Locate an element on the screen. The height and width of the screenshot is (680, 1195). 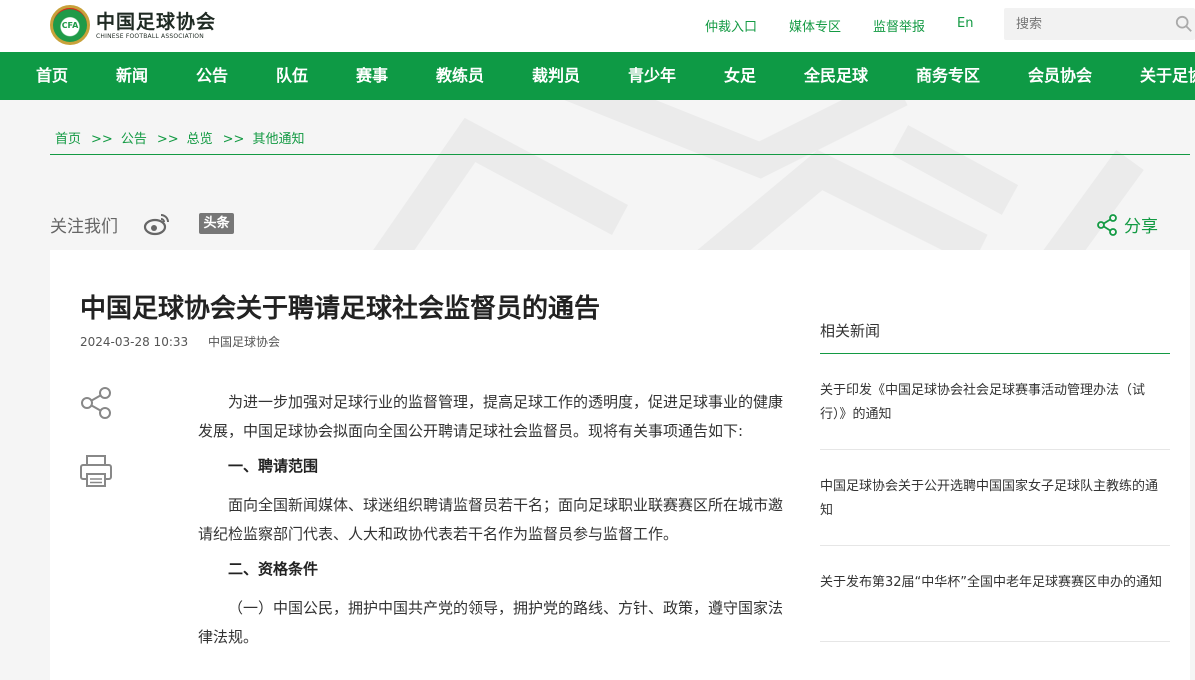
related-news-item: 关于发布第32届“中华杯”全国中老年足球赛赛区申办的通知 is located at coordinates (995, 594).